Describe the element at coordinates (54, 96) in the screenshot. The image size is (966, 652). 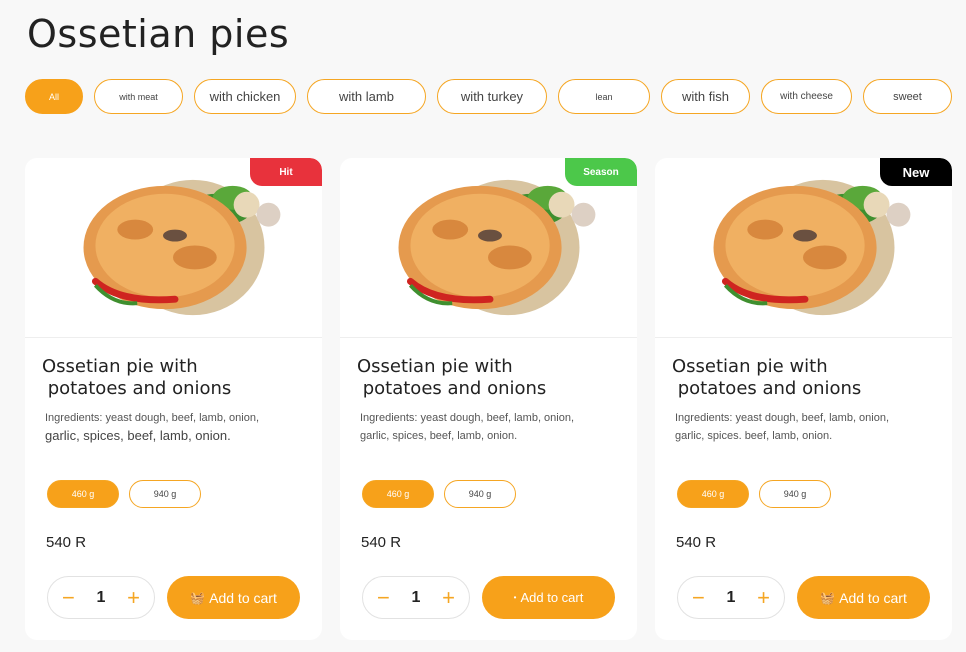
I see `filter-all: All` at that location.